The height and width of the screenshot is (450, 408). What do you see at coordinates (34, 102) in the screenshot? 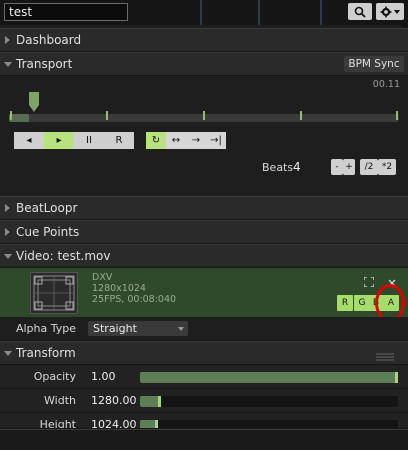
I see `playhead-handle` at bounding box center [34, 102].